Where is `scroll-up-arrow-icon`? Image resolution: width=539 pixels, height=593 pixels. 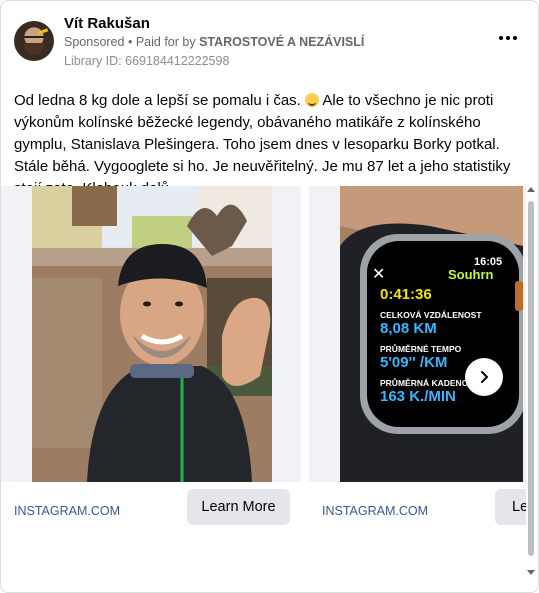 scroll-up-arrow-icon is located at coordinates (531, 189).